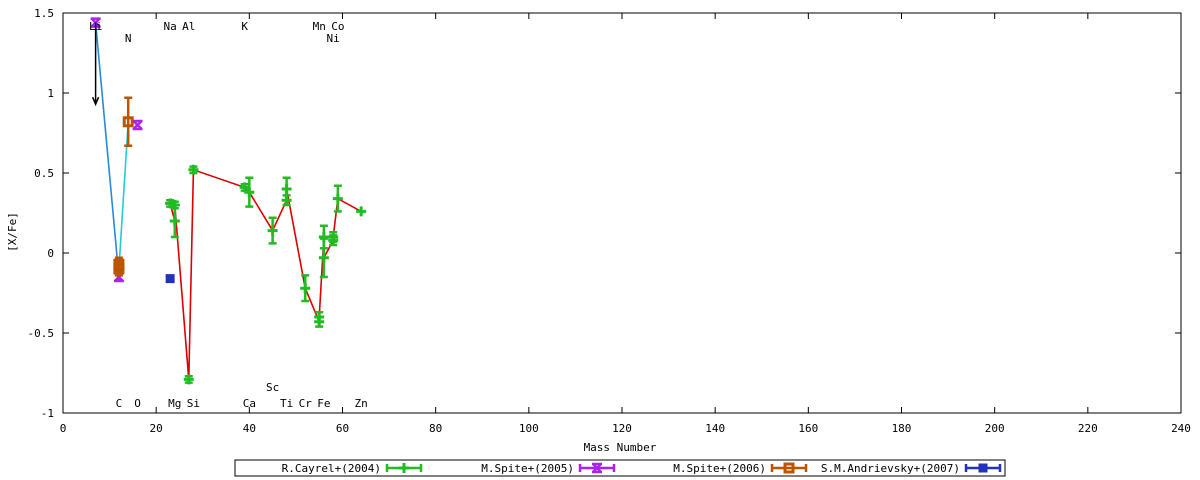 This screenshot has height=480, width=1200. Describe the element at coordinates (527, 468) in the screenshot. I see `legend-label: M.Spite+(2005)` at that location.